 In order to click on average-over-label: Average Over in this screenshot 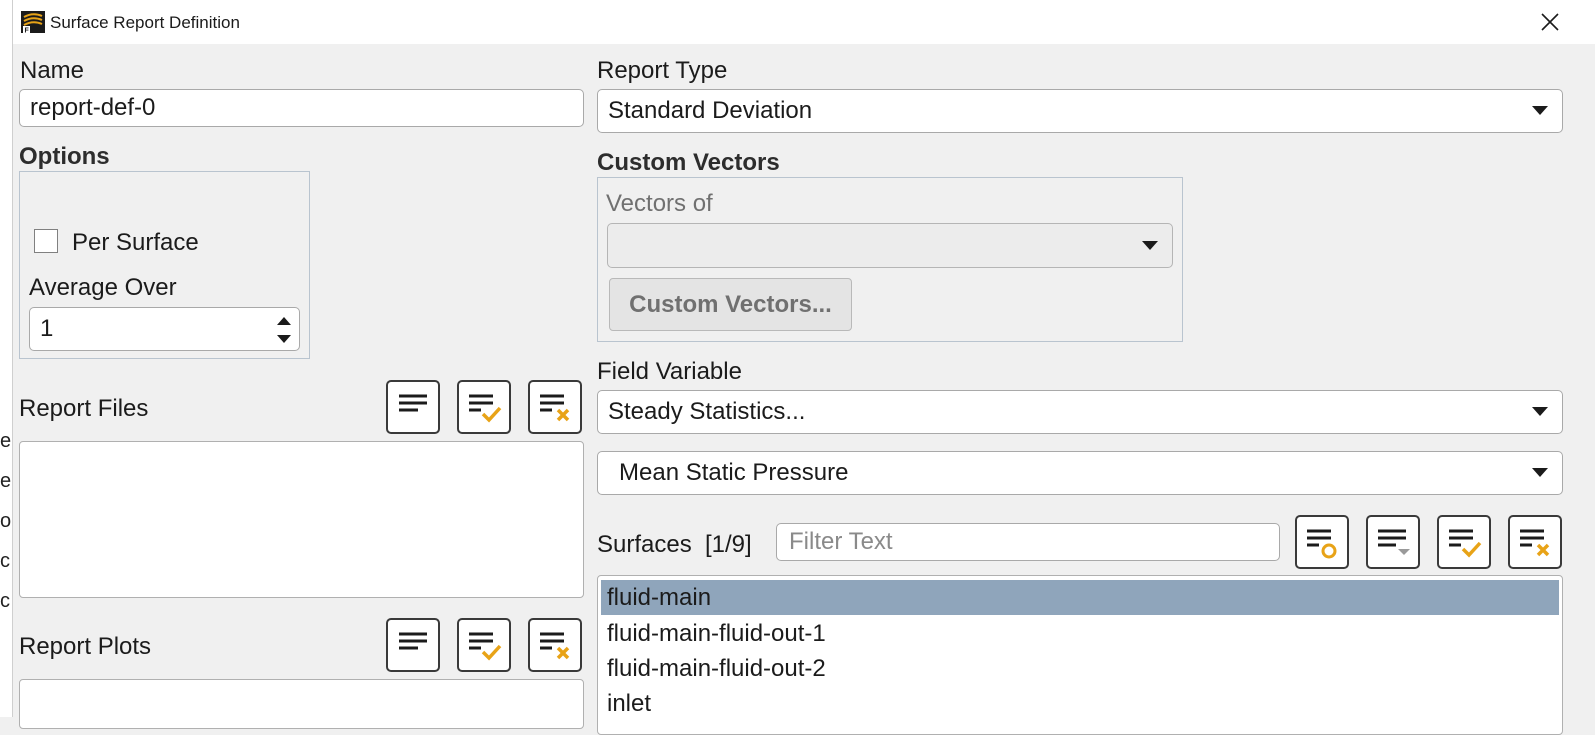, I will do `click(103, 287)`.